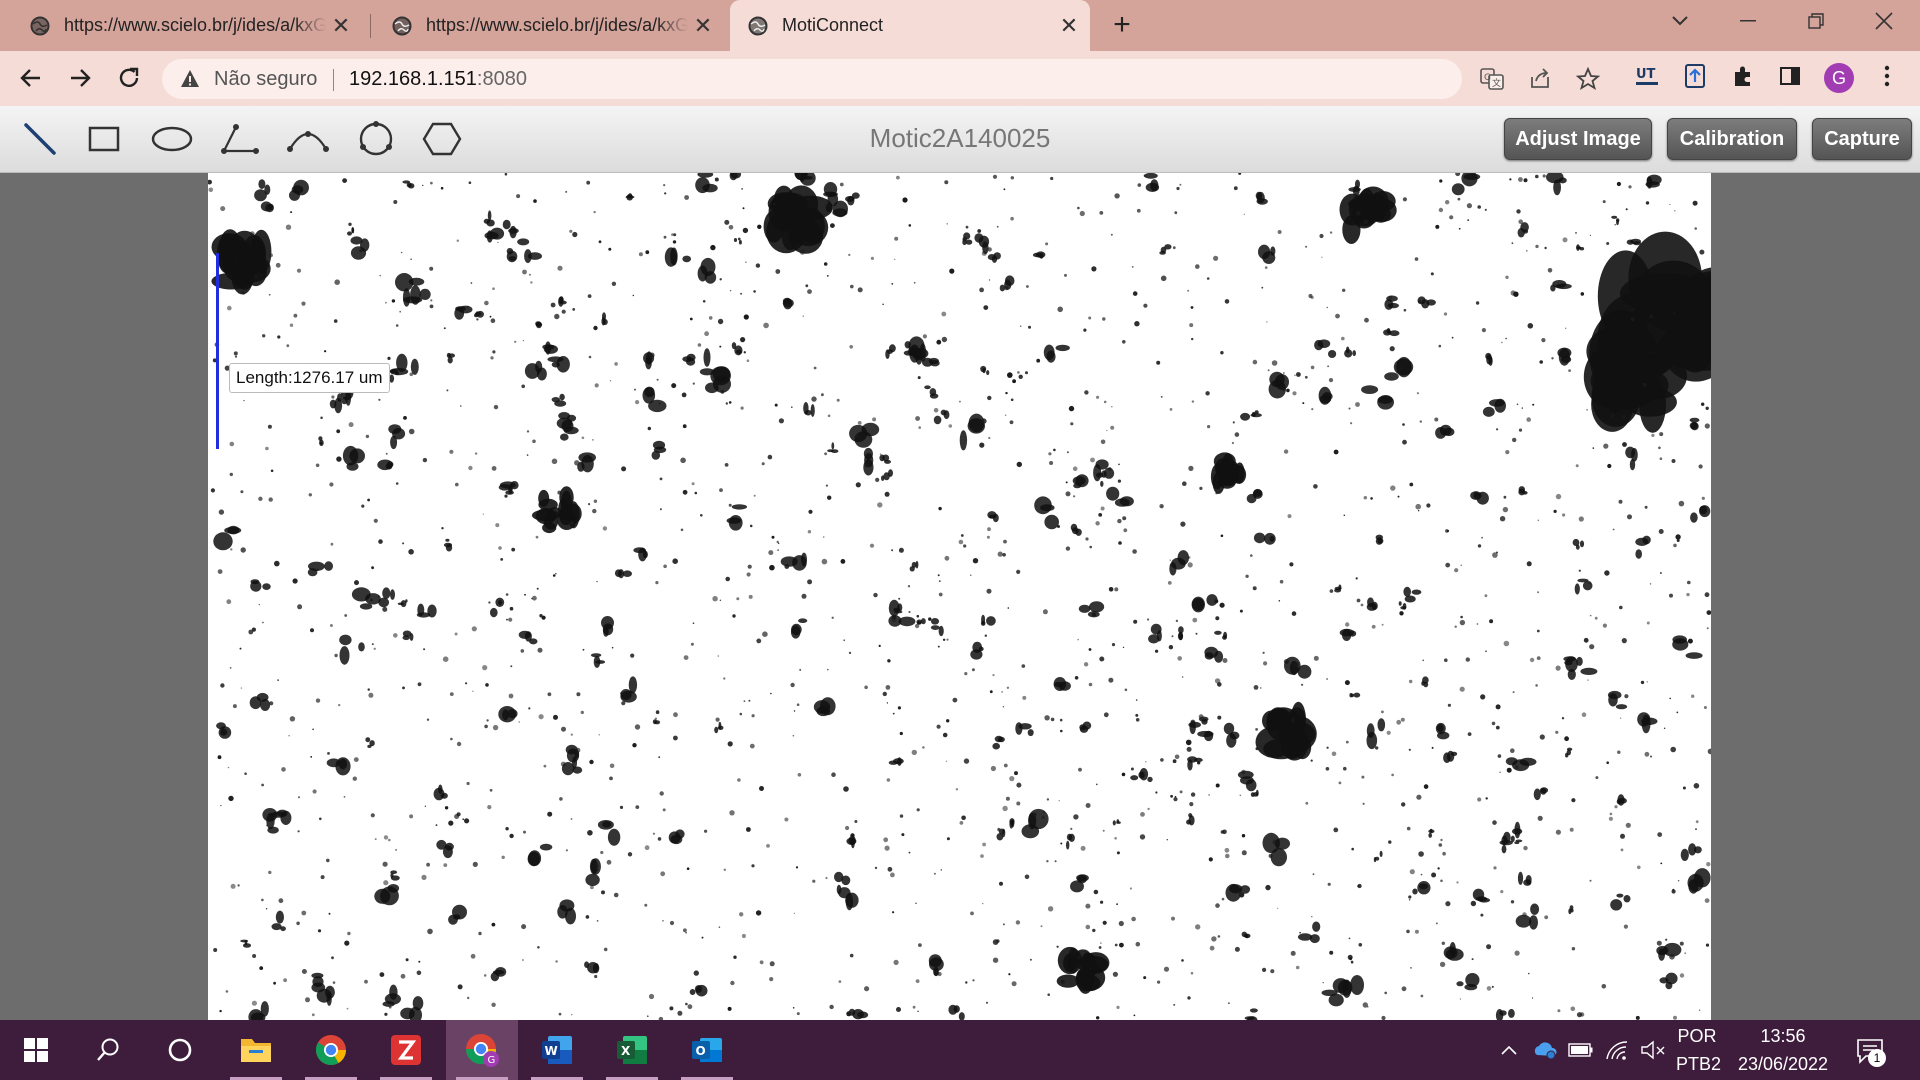 The image size is (1920, 1080). I want to click on warning-icon, so click(190, 78).